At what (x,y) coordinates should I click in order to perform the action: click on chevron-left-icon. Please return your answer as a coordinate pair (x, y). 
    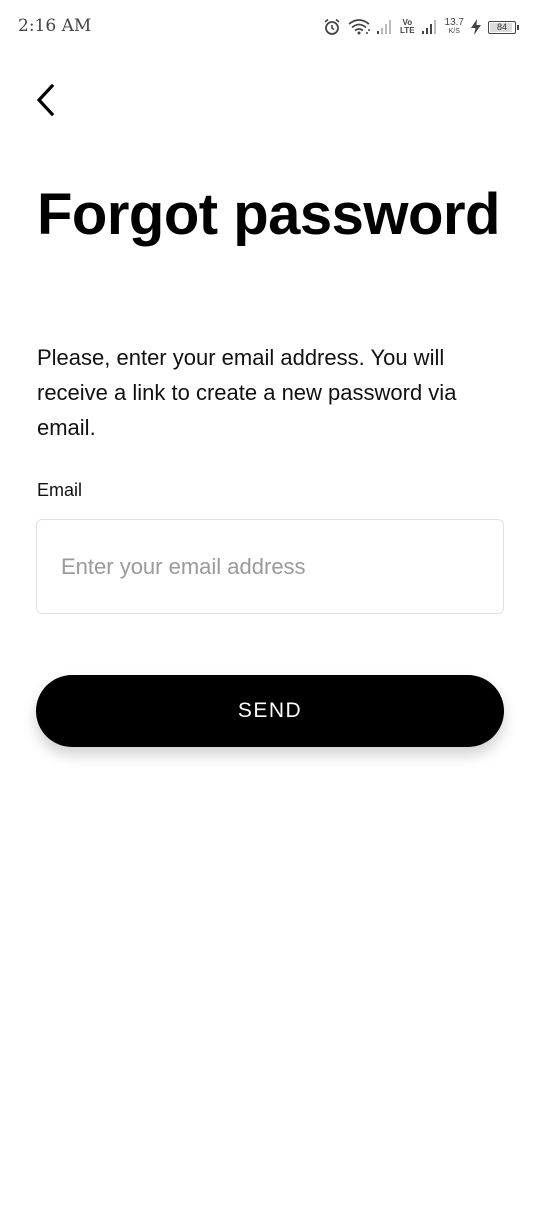
    Looking at the image, I should click on (46, 102).